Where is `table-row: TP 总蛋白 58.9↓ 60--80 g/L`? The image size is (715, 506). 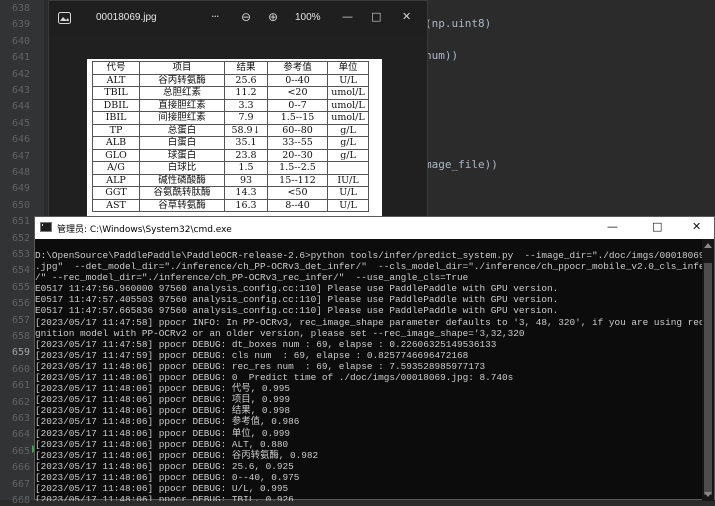
table-row: TP 总蛋白 58.9↓ 60--80 g/L is located at coordinates (230, 130).